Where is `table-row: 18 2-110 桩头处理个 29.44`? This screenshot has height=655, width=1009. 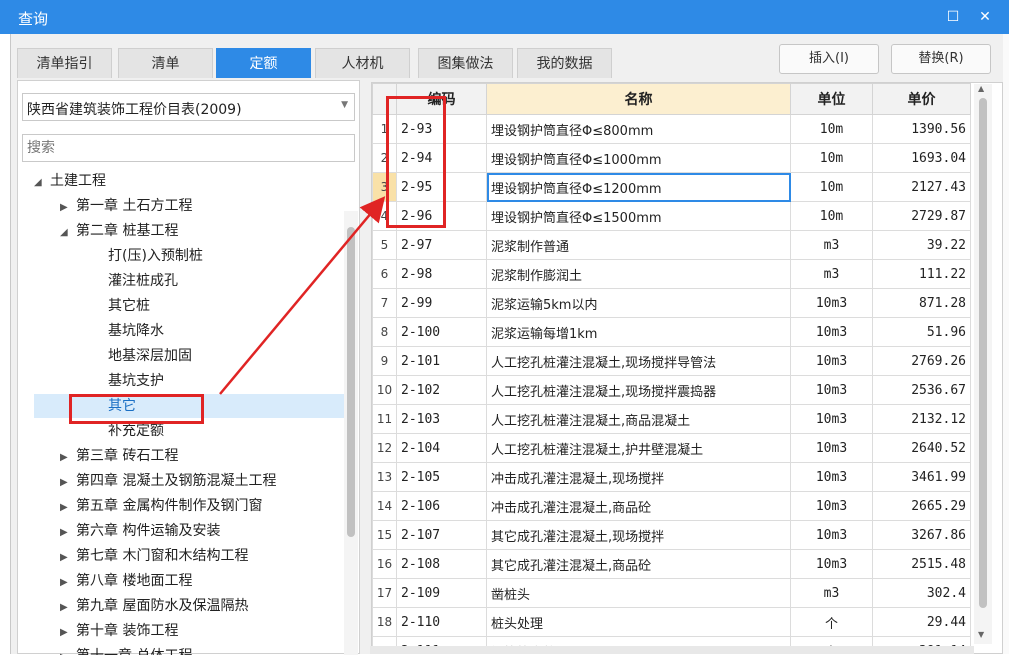 table-row: 18 2-110 桩头处理个 29.44 is located at coordinates (671, 622).